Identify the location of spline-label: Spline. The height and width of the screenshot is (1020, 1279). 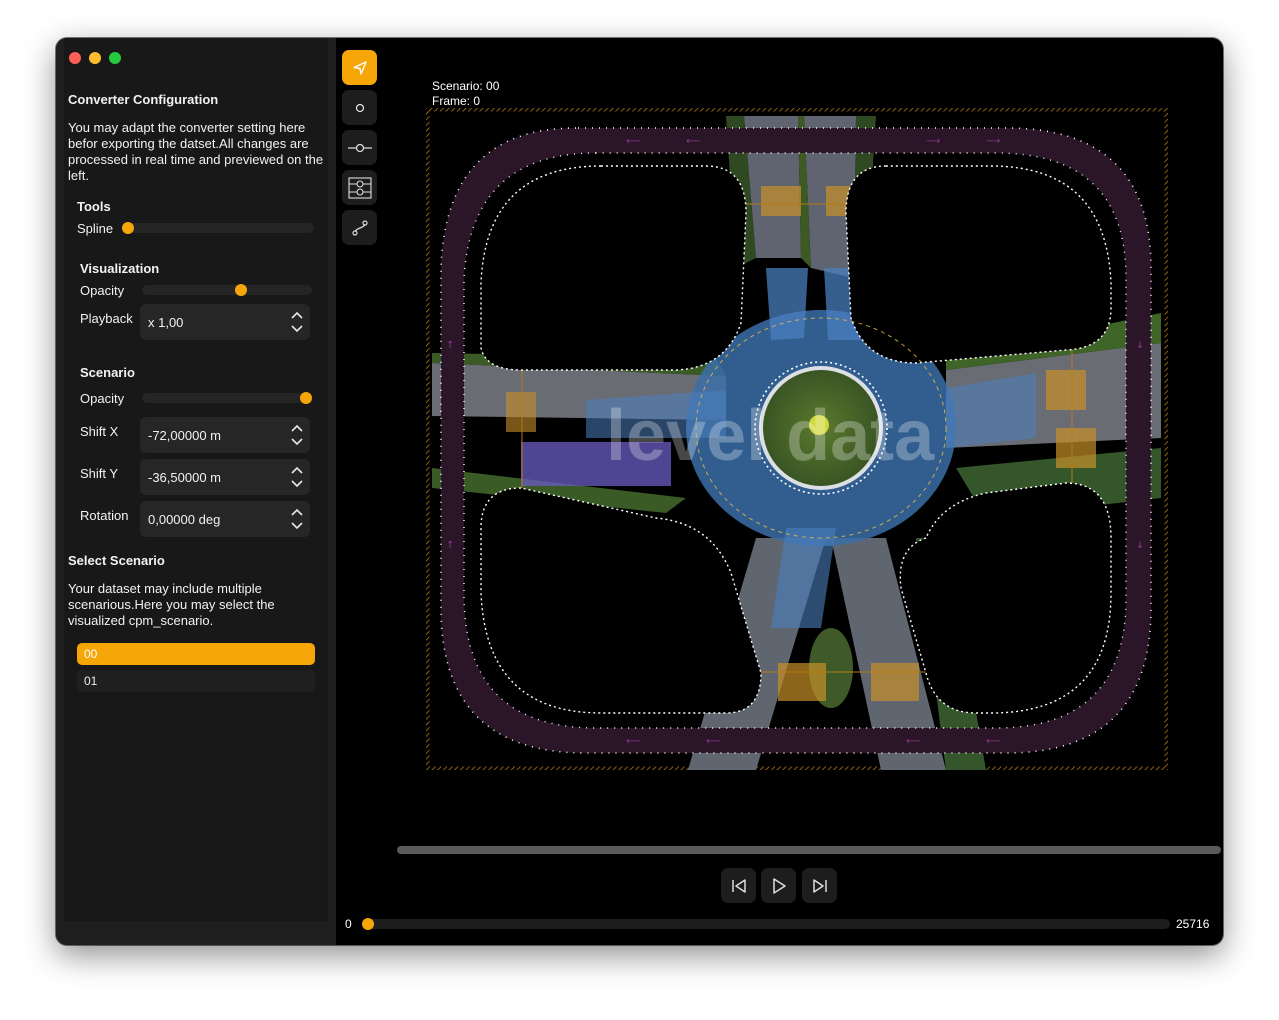
(95, 228).